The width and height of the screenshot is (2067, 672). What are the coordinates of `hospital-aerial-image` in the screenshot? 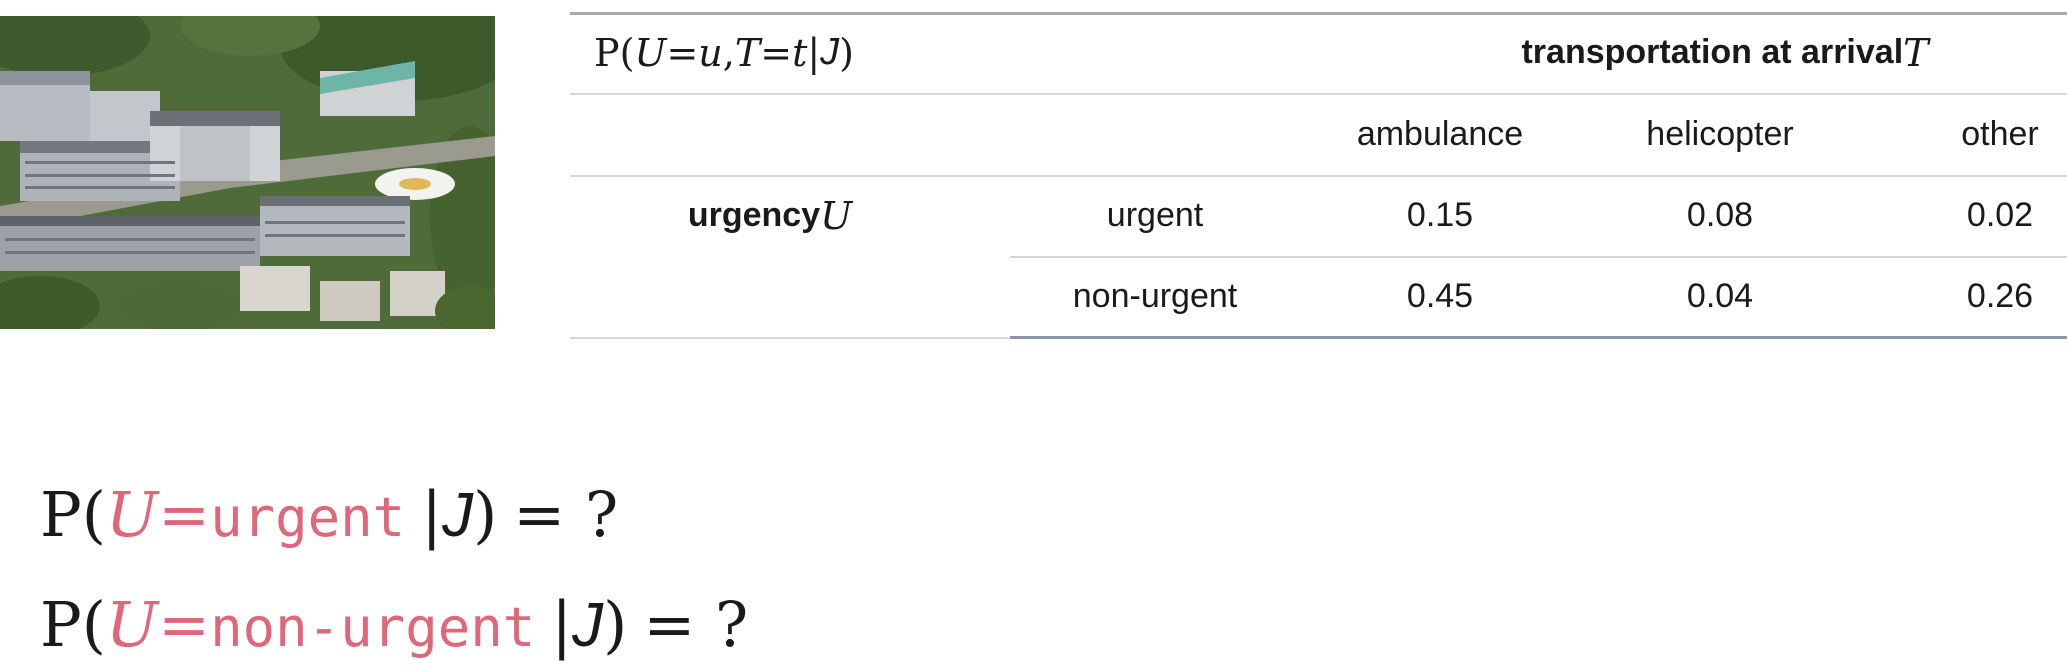 It's located at (247, 172).